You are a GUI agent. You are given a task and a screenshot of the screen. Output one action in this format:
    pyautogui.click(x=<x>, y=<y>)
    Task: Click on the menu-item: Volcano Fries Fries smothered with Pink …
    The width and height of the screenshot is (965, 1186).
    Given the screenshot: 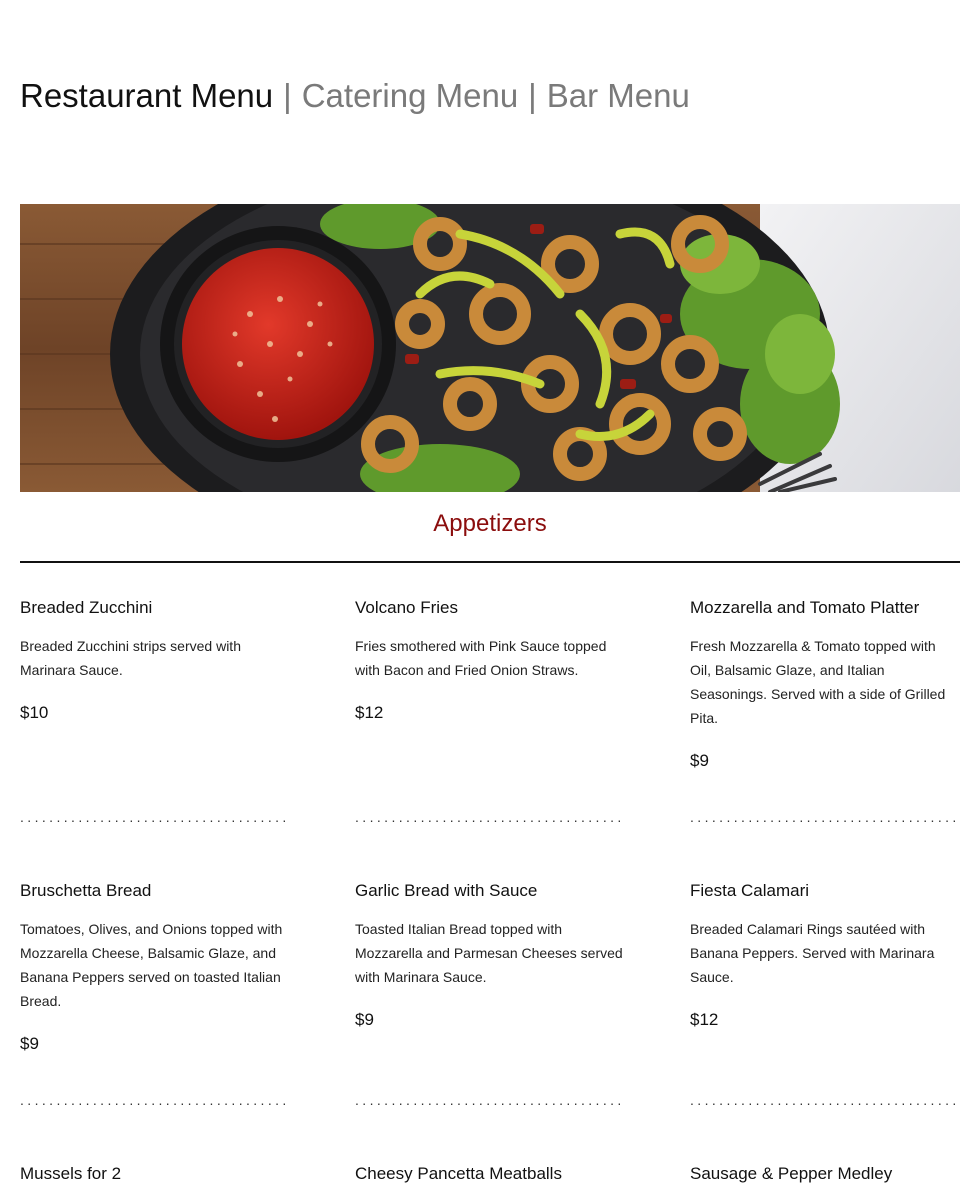 What is the action you would take?
    pyautogui.click(x=490, y=660)
    